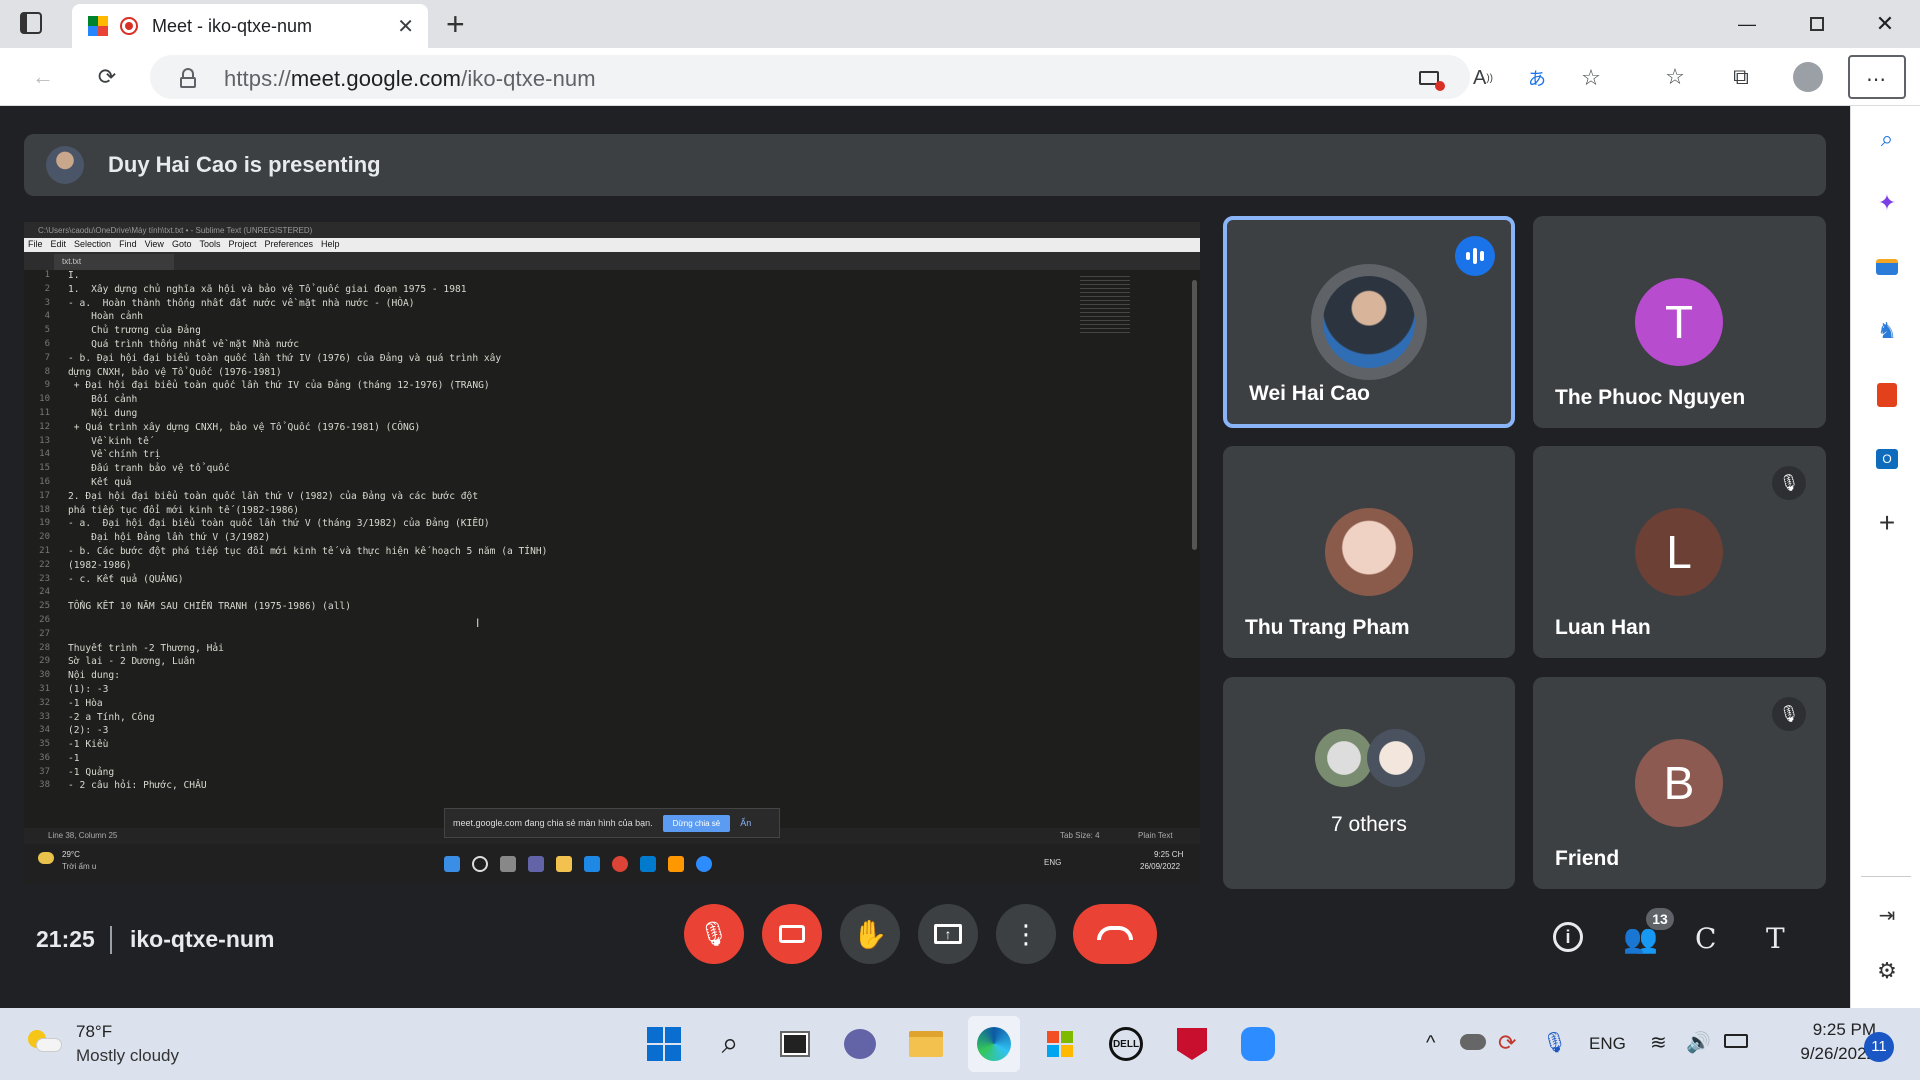 The height and width of the screenshot is (1080, 1920). I want to click on code-line: -1 Quảng, so click(91, 772).